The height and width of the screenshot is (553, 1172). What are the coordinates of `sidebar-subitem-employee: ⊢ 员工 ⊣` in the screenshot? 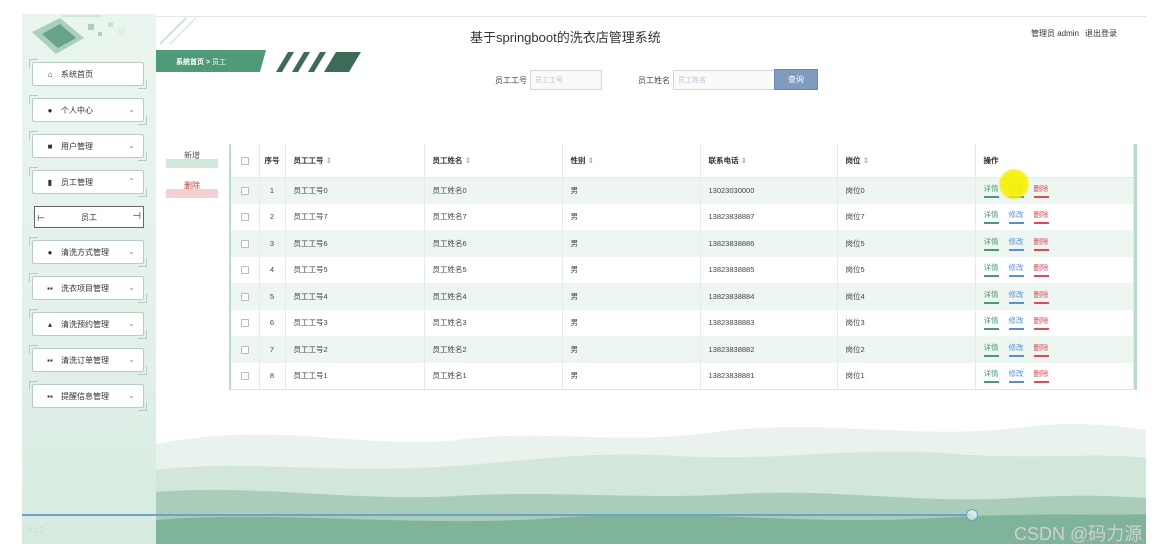 It's located at (89, 217).